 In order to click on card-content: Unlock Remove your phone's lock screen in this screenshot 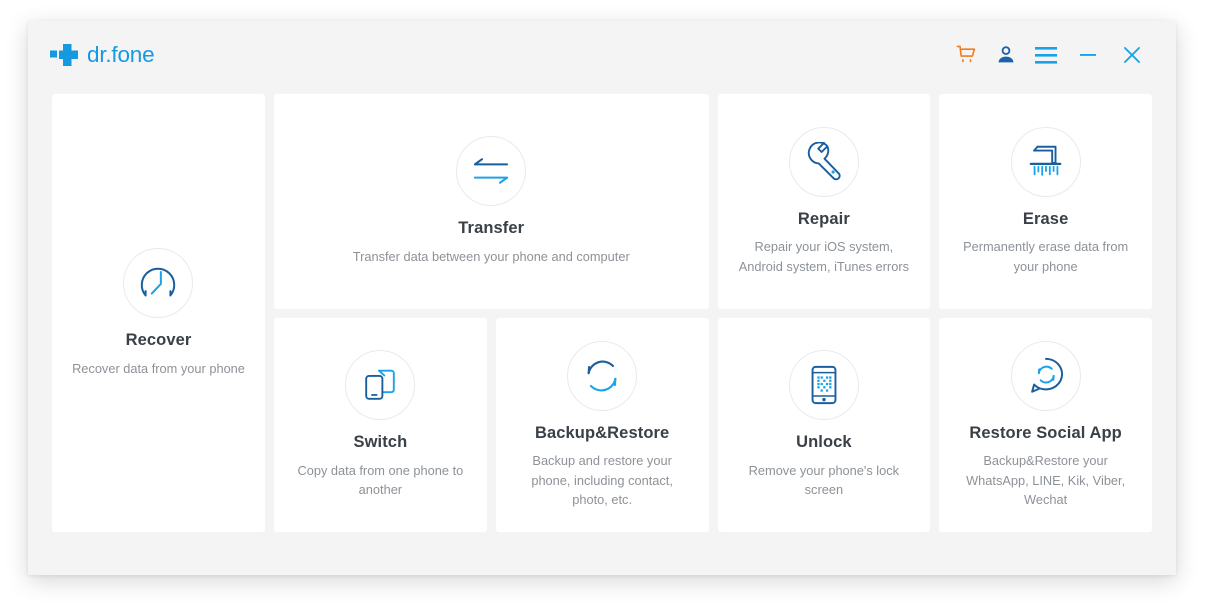, I will do `click(824, 424)`.